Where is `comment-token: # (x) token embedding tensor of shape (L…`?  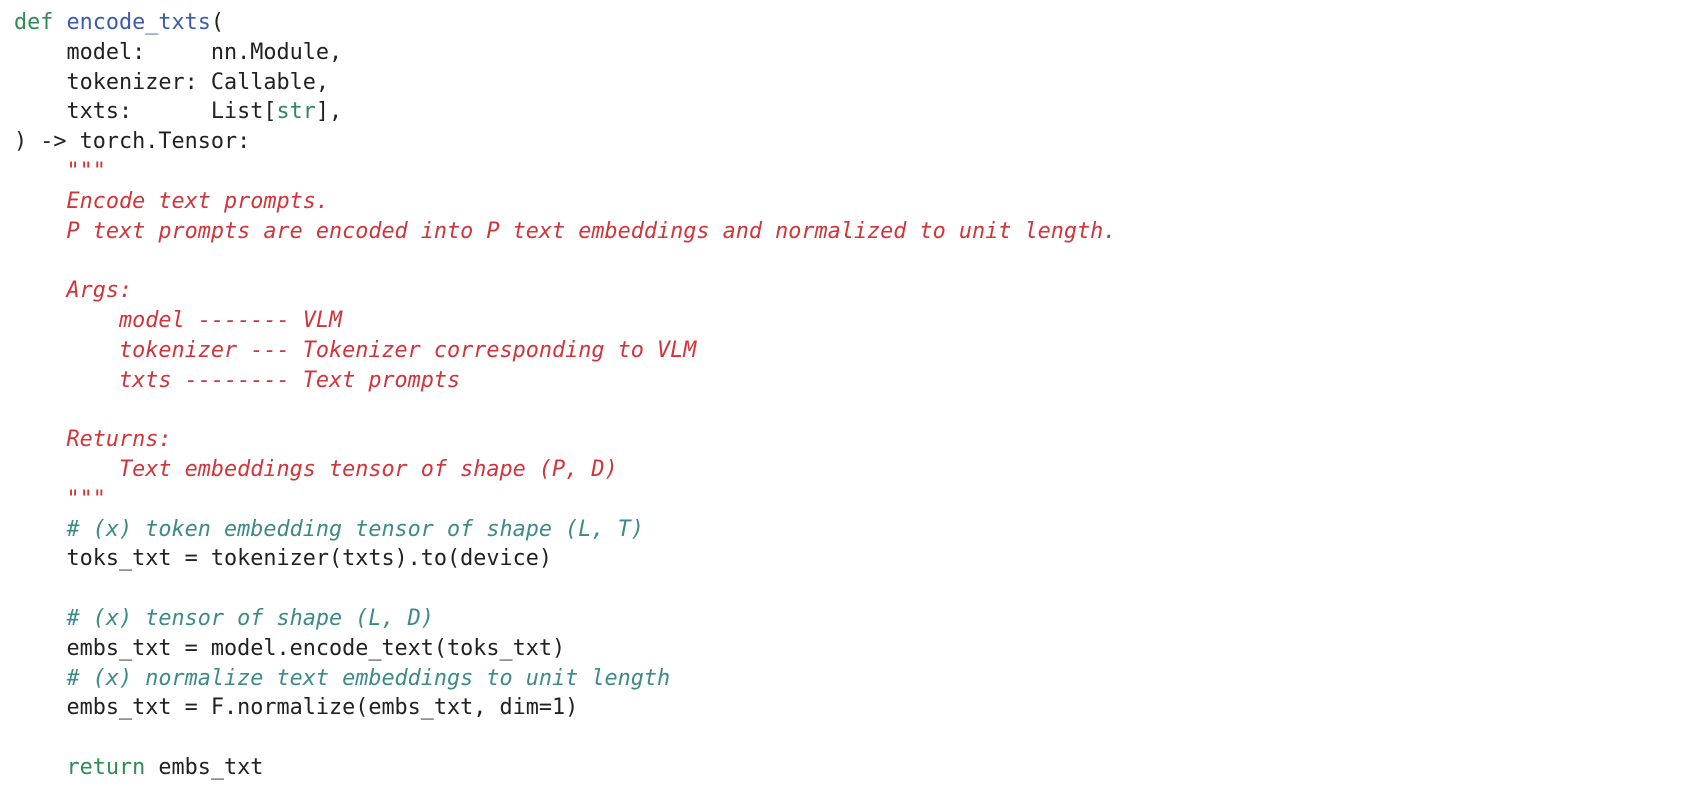
comment-token: # (x) token embedding tensor of shape (L… is located at coordinates (329, 529).